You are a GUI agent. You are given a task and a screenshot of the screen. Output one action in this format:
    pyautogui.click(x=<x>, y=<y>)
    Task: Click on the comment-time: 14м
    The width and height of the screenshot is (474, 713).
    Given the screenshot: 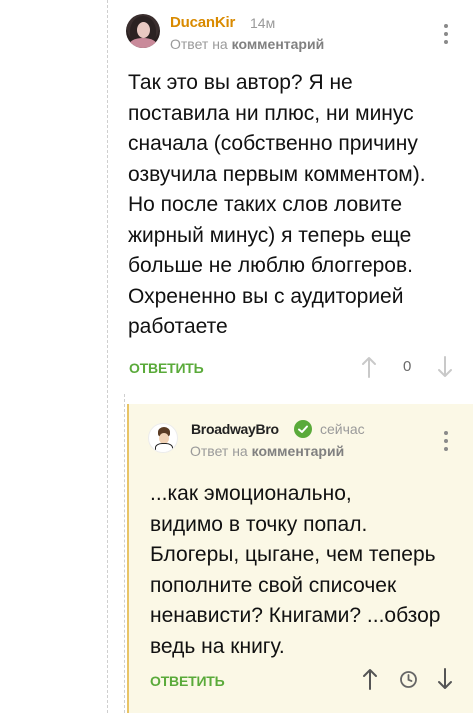 What is the action you would take?
    pyautogui.click(x=263, y=23)
    